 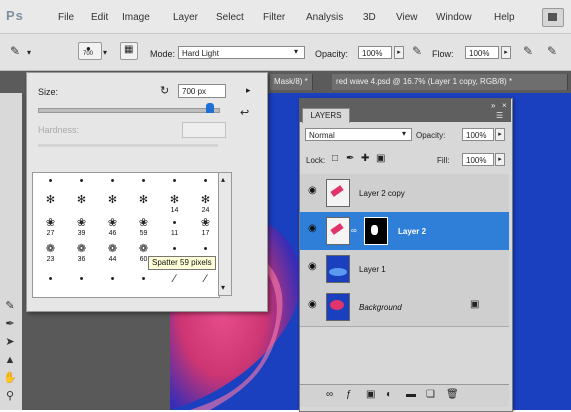 What do you see at coordinates (205, 228) in the screenshot?
I see `brush-preset: ❀ 17` at bounding box center [205, 228].